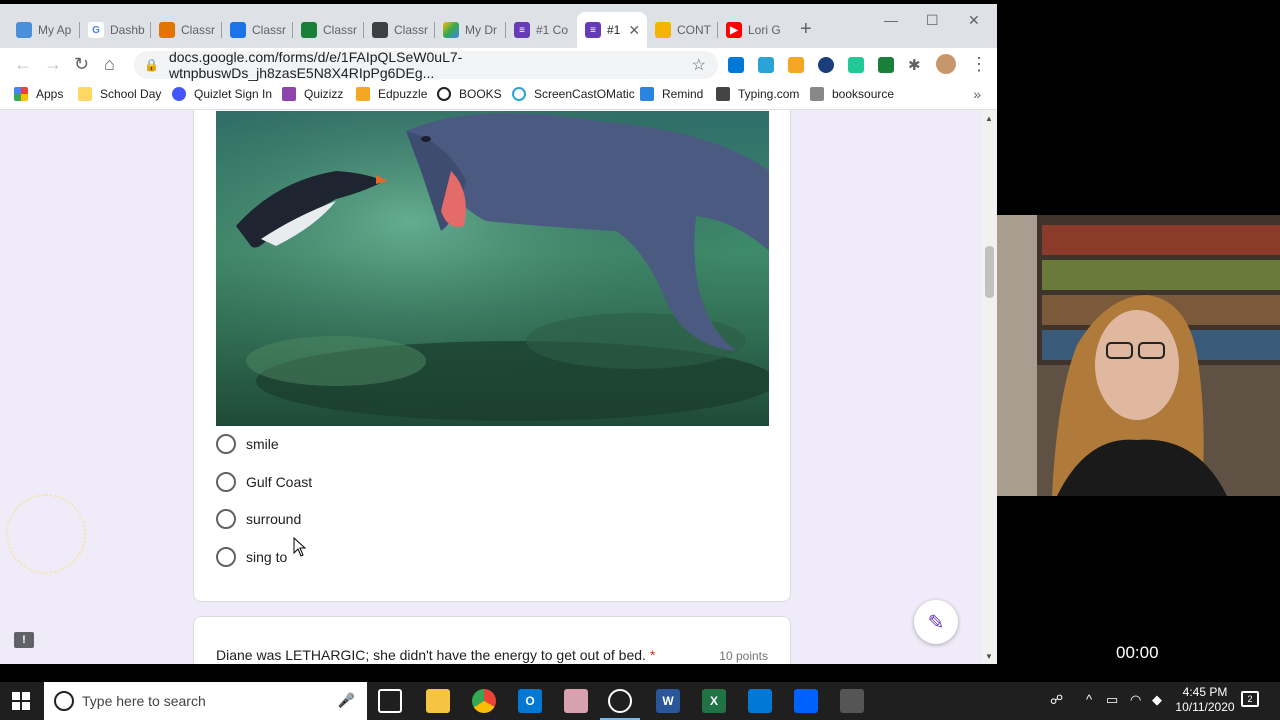 This screenshot has width=1280, height=720. I want to click on file-explorer-icon, so click(438, 701).